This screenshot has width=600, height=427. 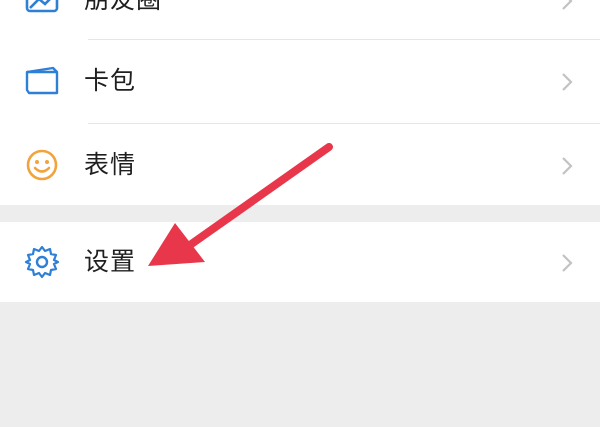 I want to click on menu-item-label: 表情, so click(x=110, y=164).